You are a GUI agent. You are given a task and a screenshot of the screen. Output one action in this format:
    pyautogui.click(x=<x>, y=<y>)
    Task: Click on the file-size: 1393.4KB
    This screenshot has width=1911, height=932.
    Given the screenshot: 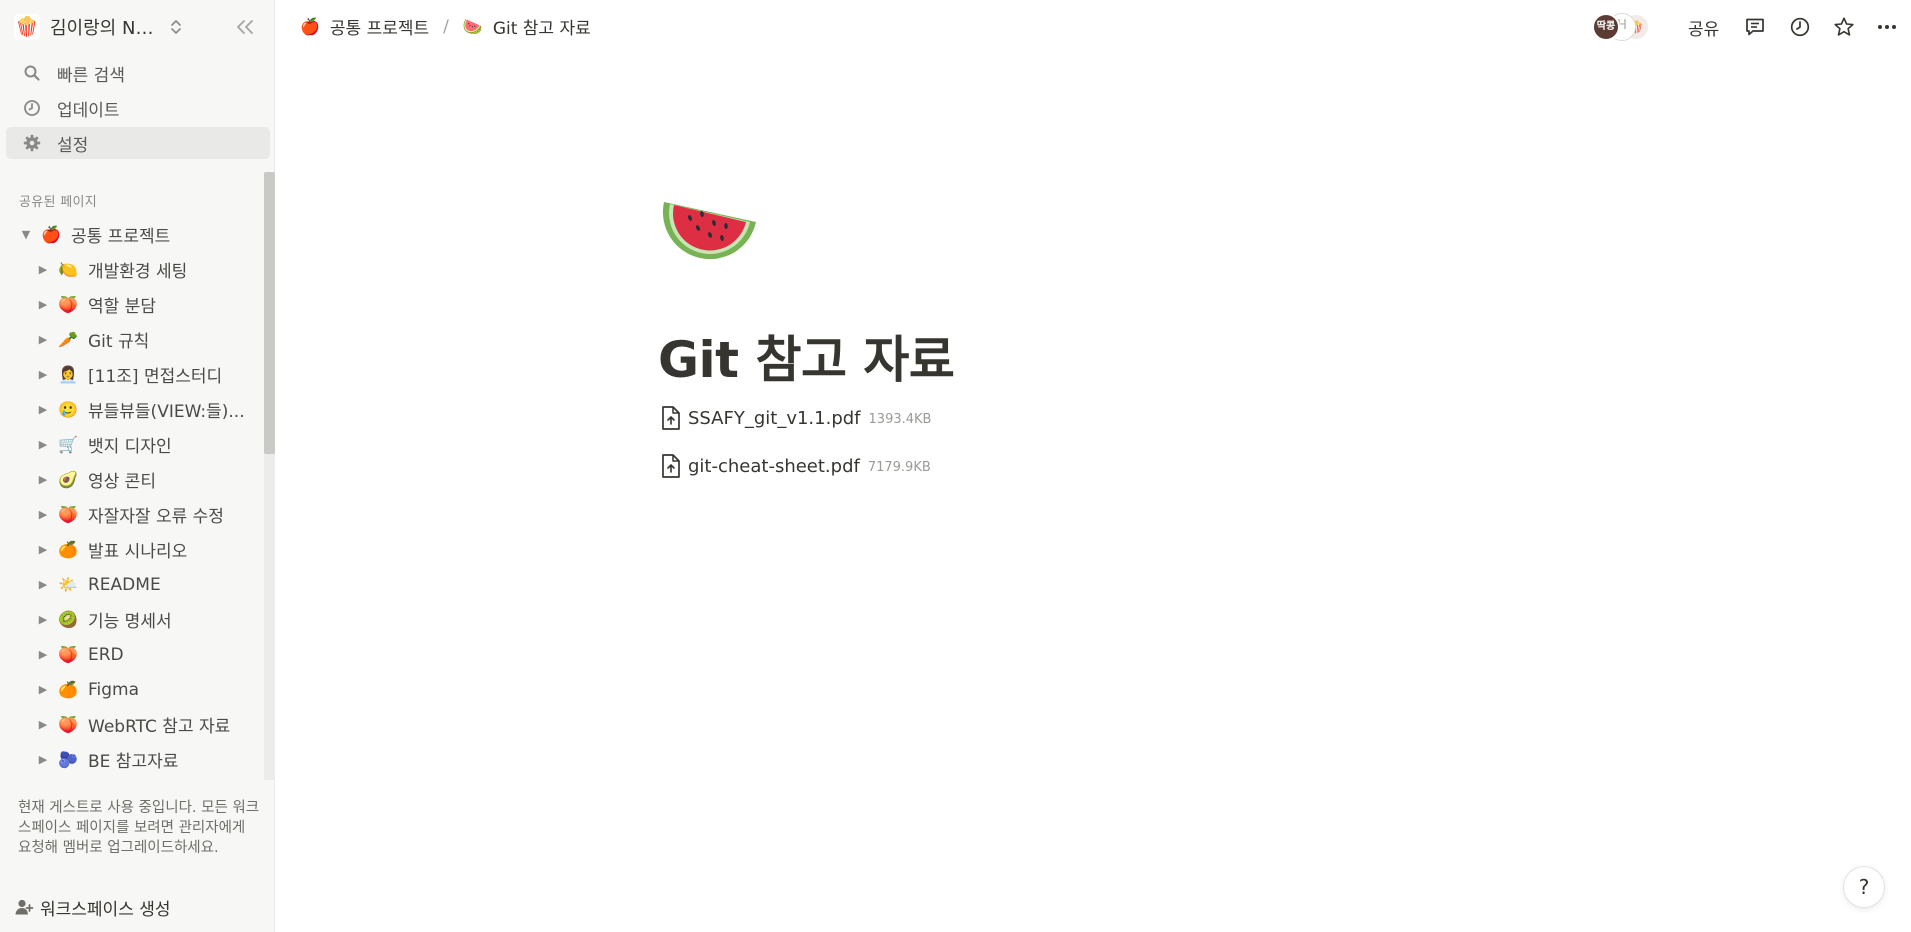 What is the action you would take?
    pyautogui.click(x=900, y=419)
    